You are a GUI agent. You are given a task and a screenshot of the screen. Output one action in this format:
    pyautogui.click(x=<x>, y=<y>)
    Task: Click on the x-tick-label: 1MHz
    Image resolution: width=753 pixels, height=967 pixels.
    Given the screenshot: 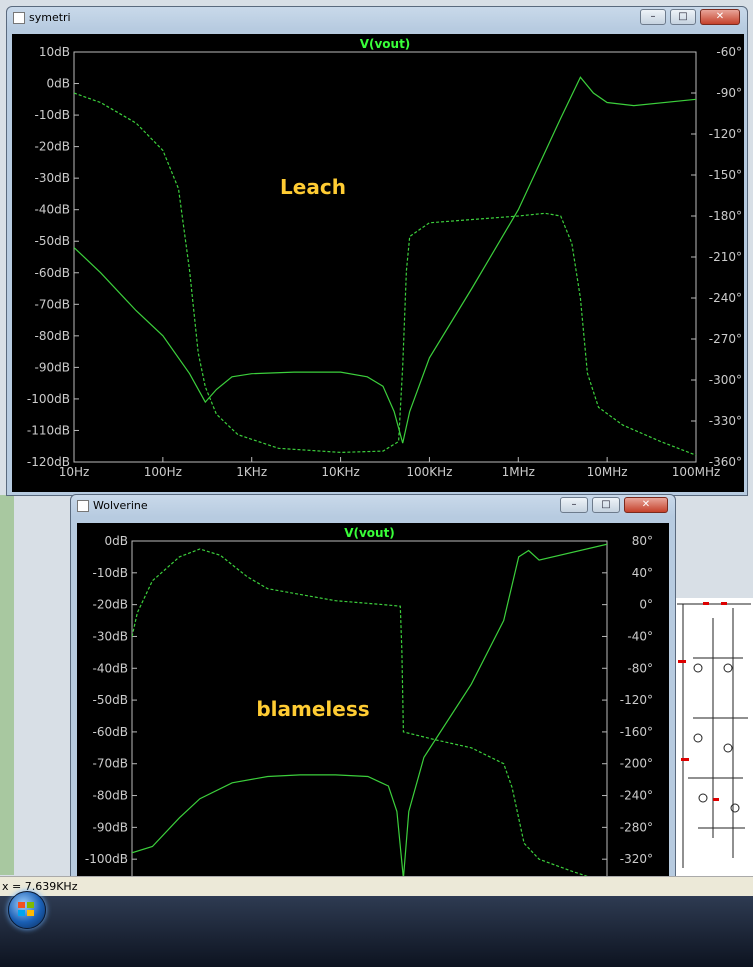 What is the action you would take?
    pyautogui.click(x=518, y=472)
    